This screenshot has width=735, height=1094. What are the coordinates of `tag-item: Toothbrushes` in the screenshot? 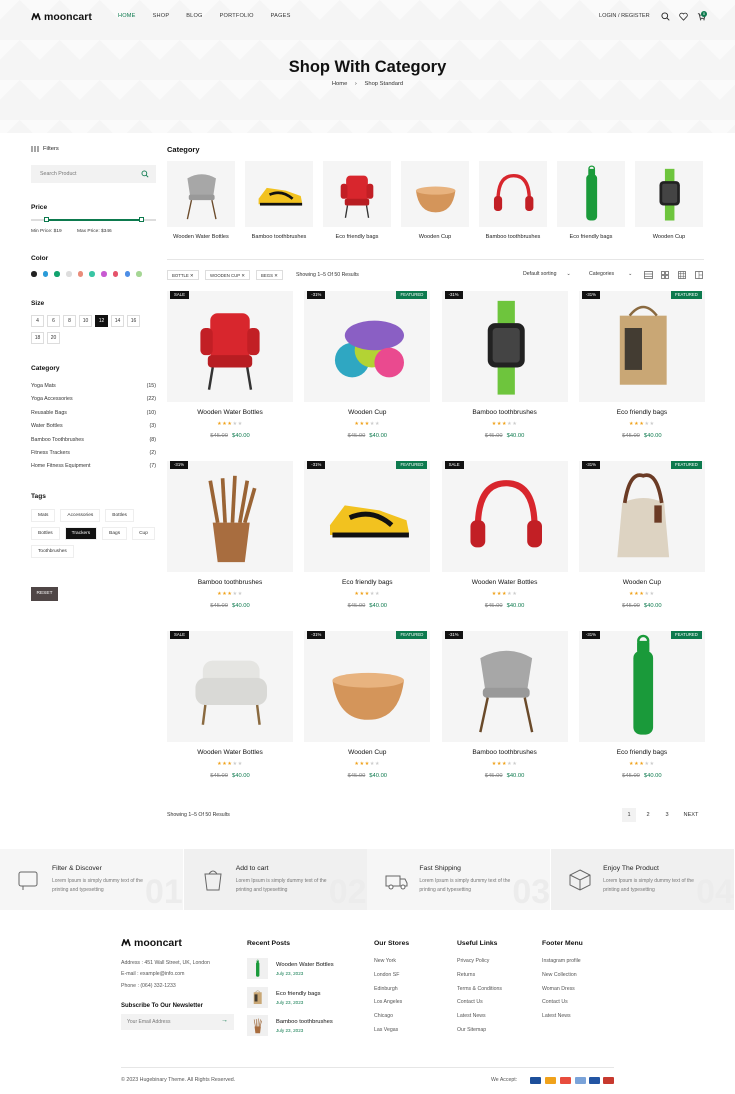 It's located at (52, 551).